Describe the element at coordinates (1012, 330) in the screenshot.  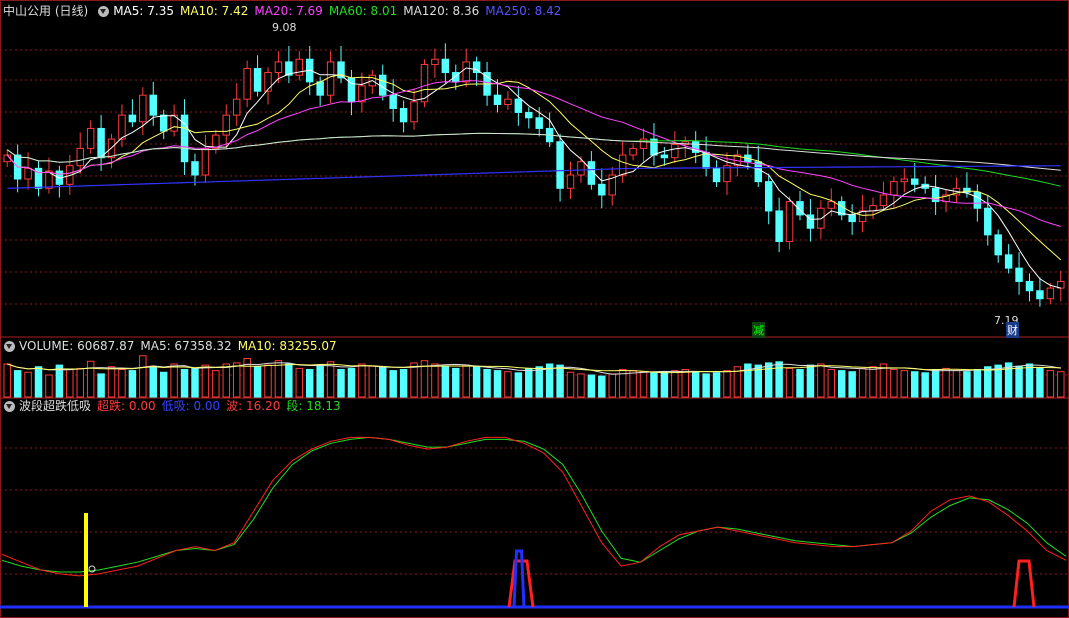
I see `finance-tag: 财` at that location.